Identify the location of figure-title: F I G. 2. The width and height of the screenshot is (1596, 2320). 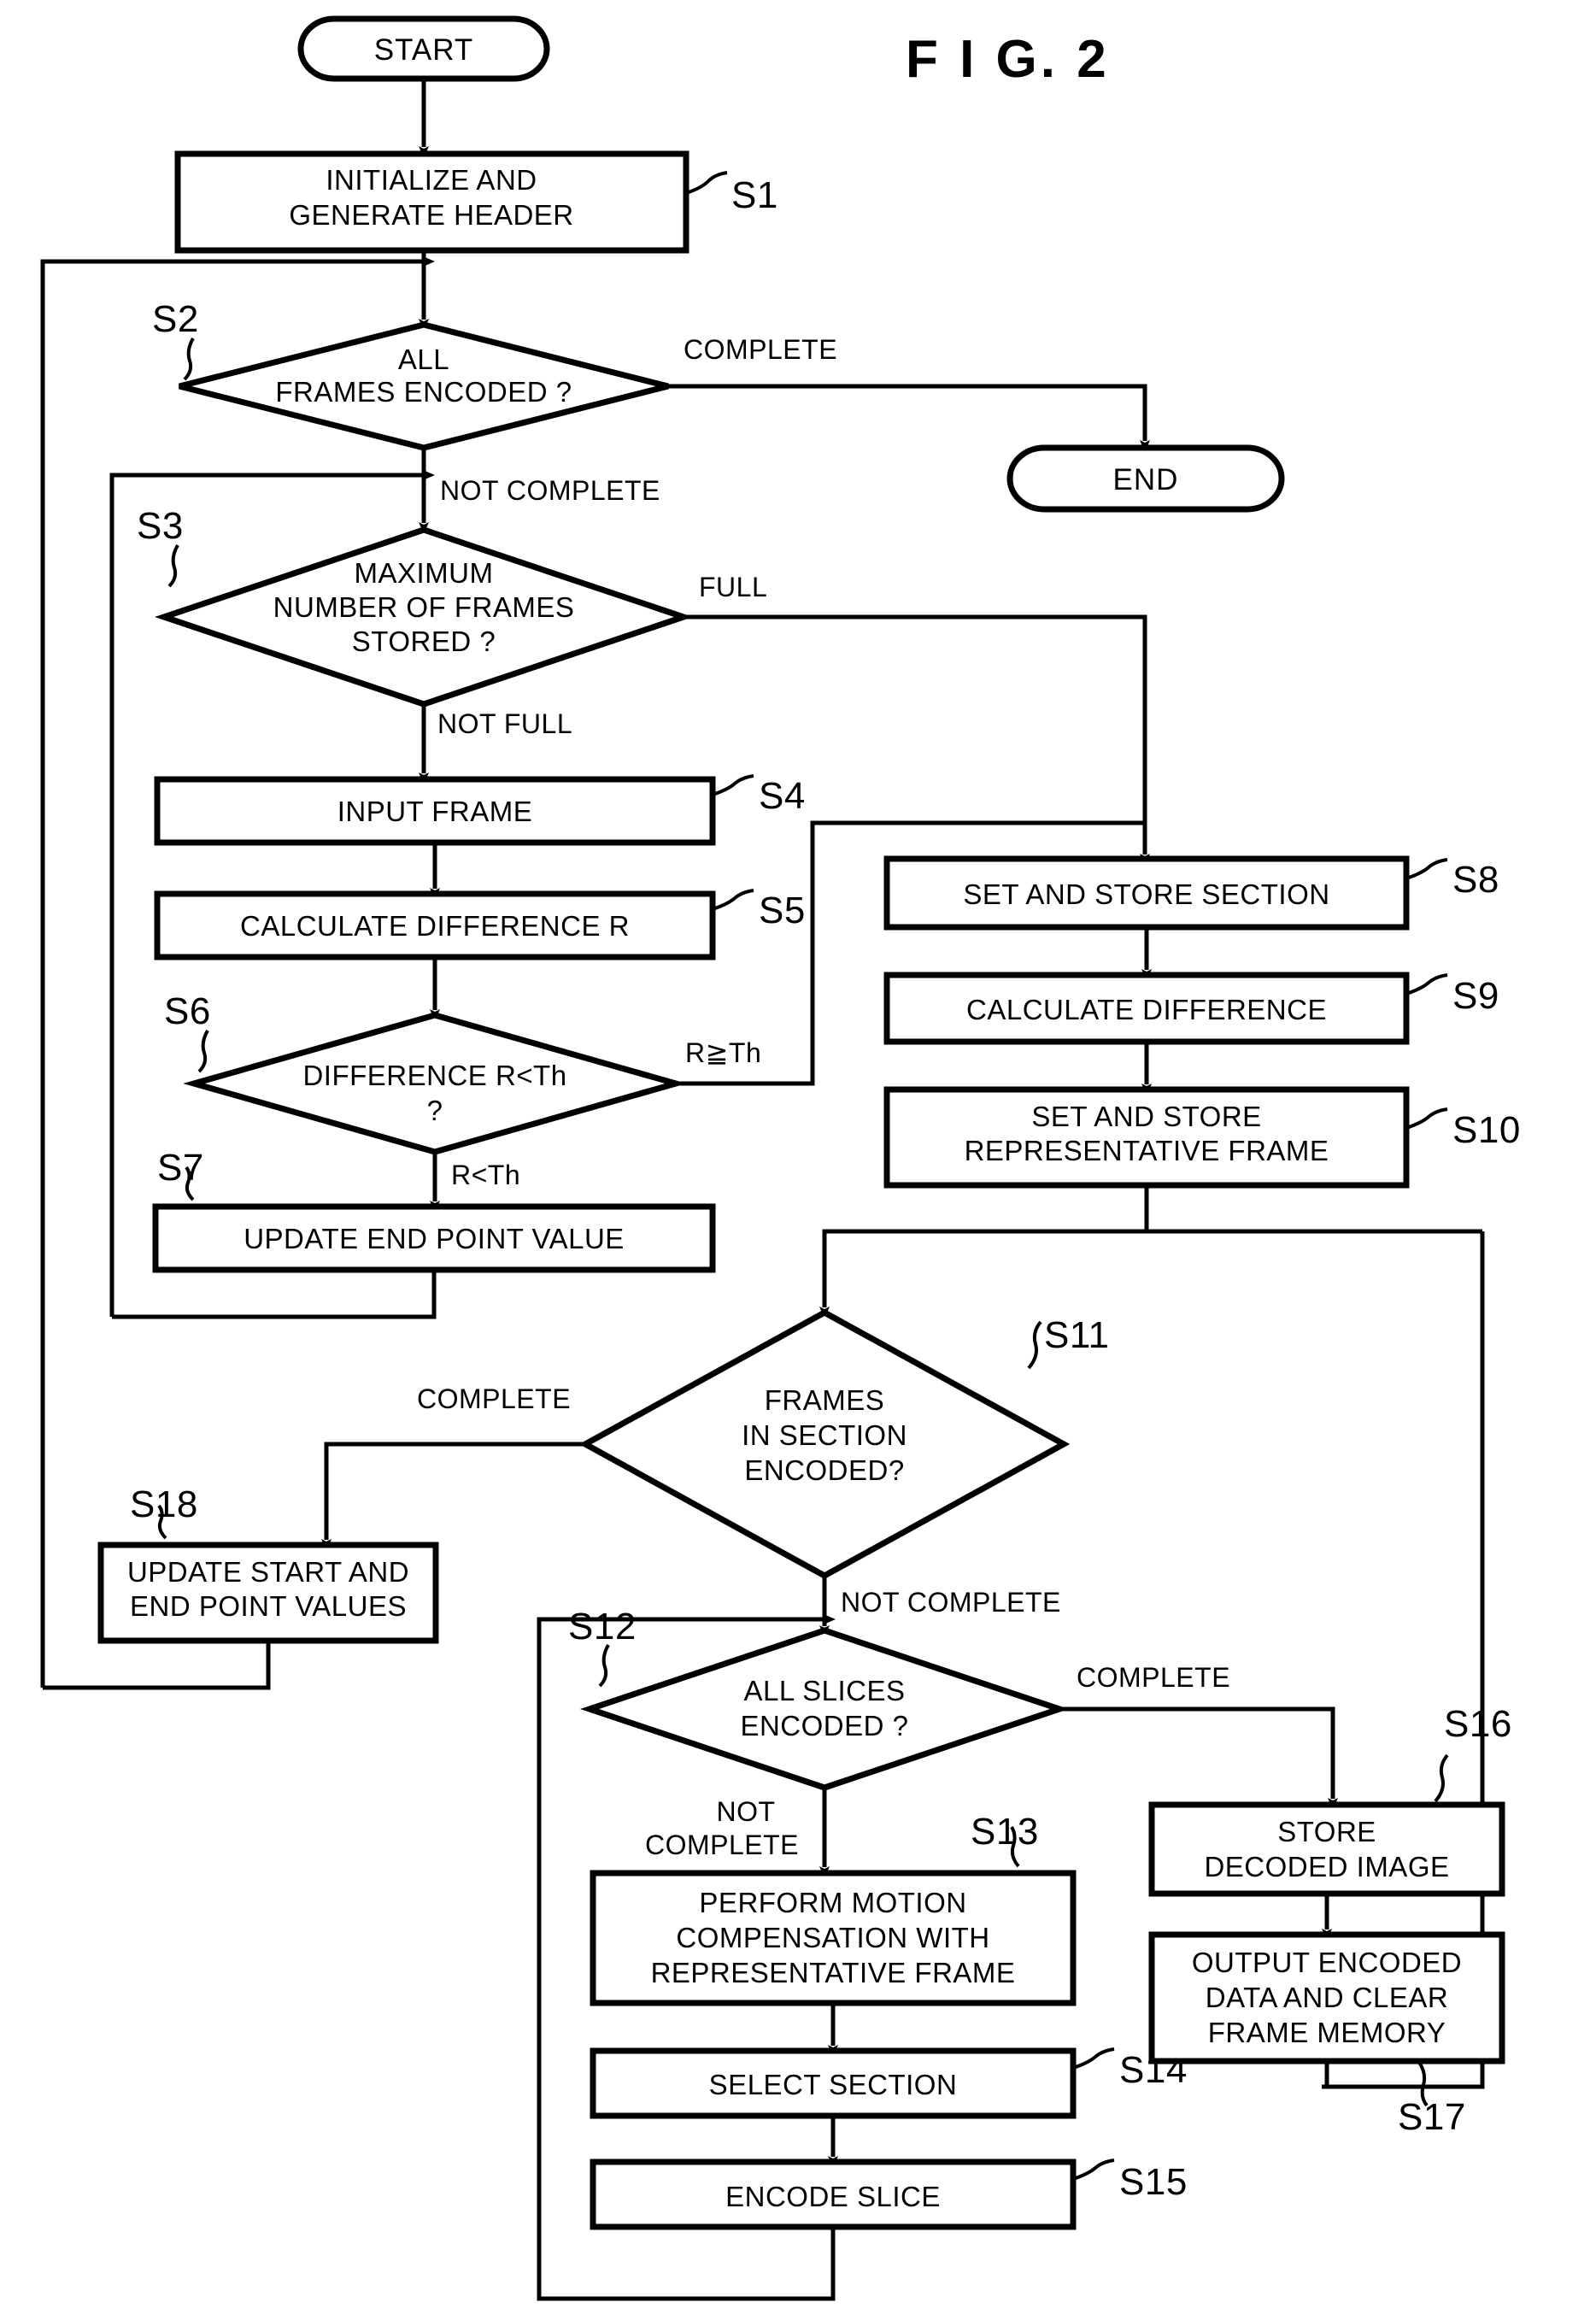
(1008, 60).